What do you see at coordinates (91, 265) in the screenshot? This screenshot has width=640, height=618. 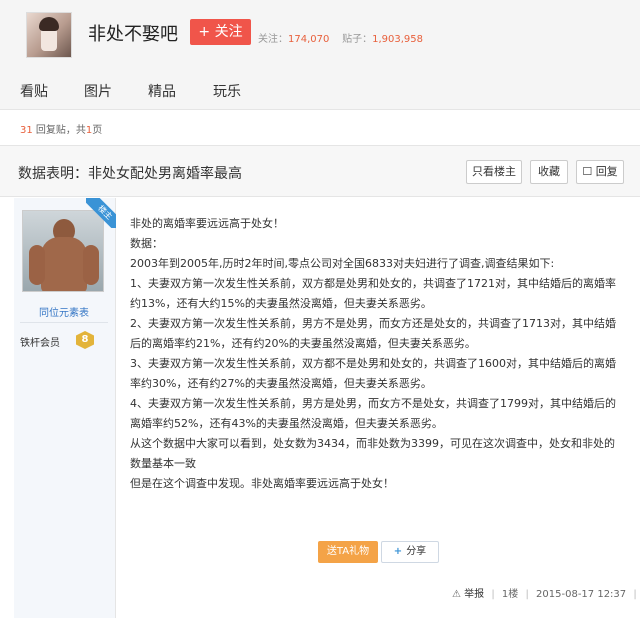 I see `author-avatar-right-arm` at bounding box center [91, 265].